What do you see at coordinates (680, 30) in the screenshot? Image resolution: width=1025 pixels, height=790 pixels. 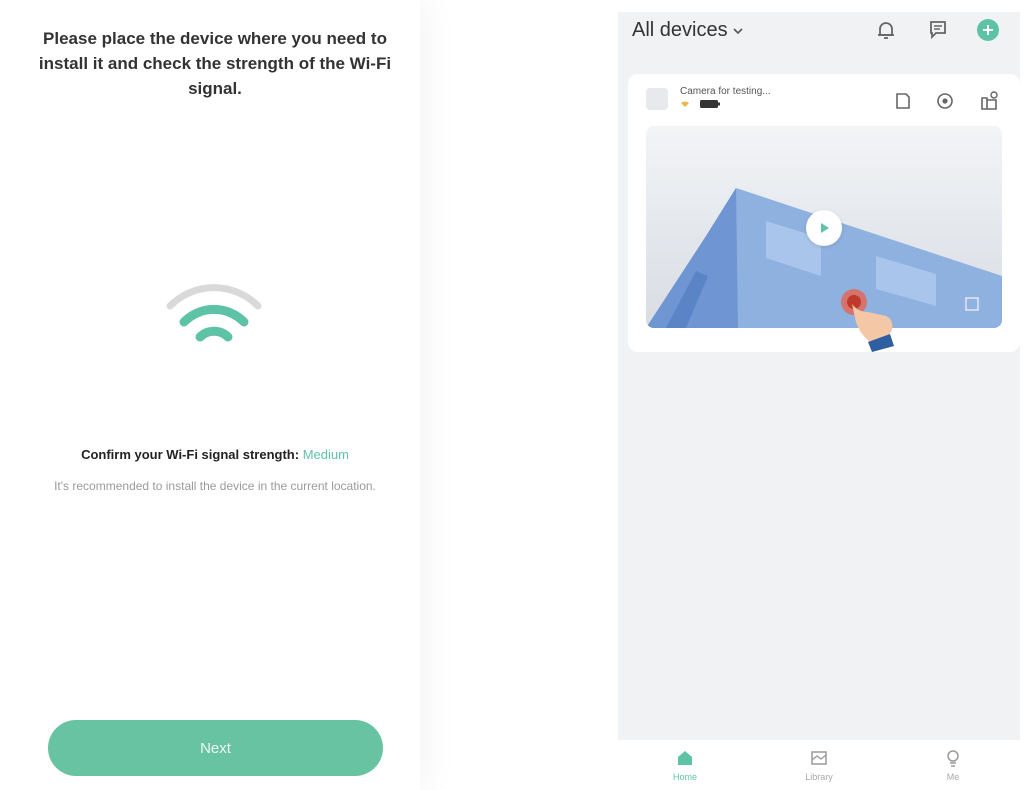 I see `all-devices-label: All devices` at bounding box center [680, 30].